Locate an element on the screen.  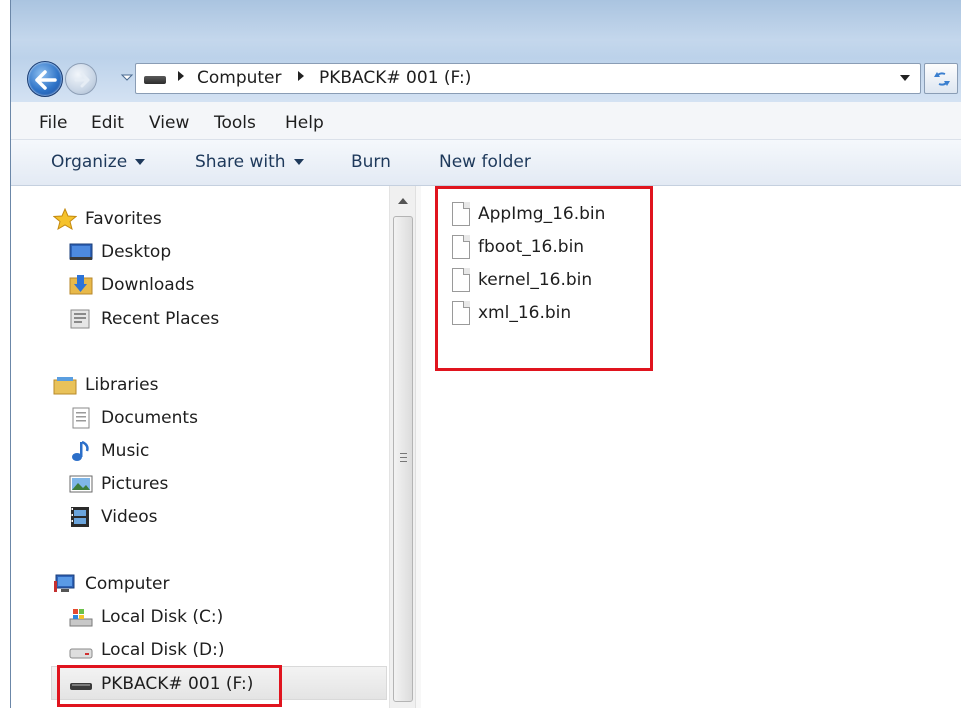
scroll-thumb is located at coordinates (403, 459).